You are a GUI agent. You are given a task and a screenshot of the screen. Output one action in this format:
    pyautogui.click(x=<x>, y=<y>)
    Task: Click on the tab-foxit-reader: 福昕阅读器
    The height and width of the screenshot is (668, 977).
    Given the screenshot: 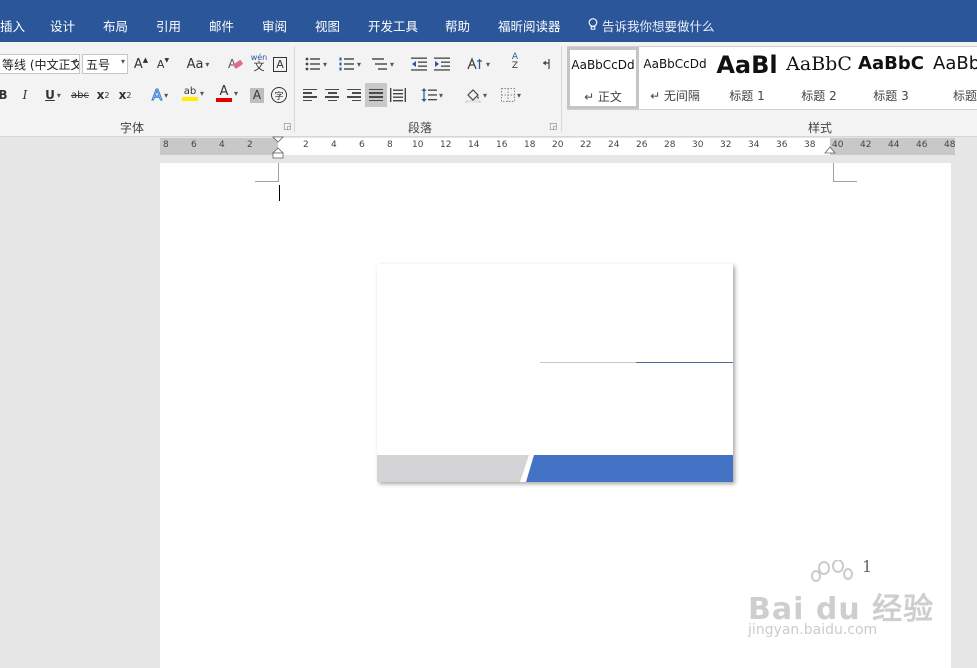 What is the action you would take?
    pyautogui.click(x=529, y=25)
    